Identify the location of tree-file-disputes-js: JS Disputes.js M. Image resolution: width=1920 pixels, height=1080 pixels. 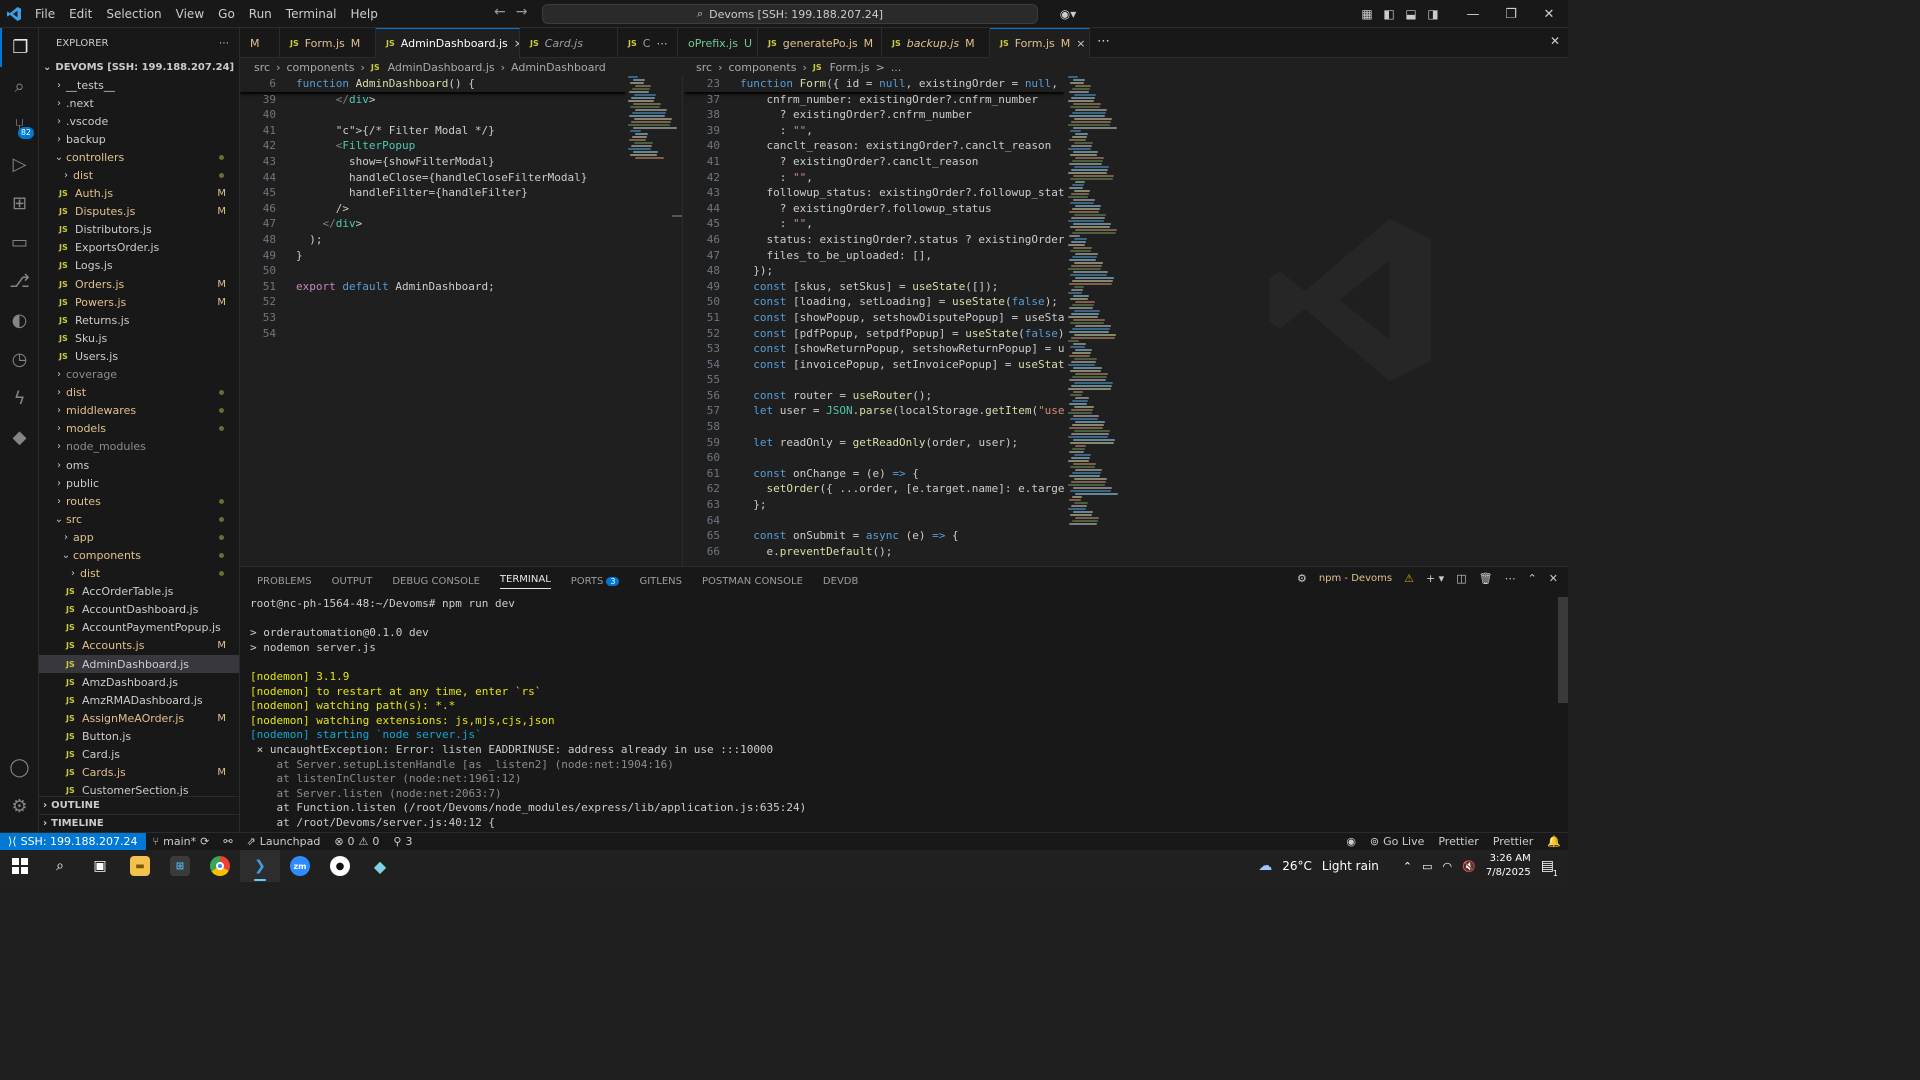
(139, 212).